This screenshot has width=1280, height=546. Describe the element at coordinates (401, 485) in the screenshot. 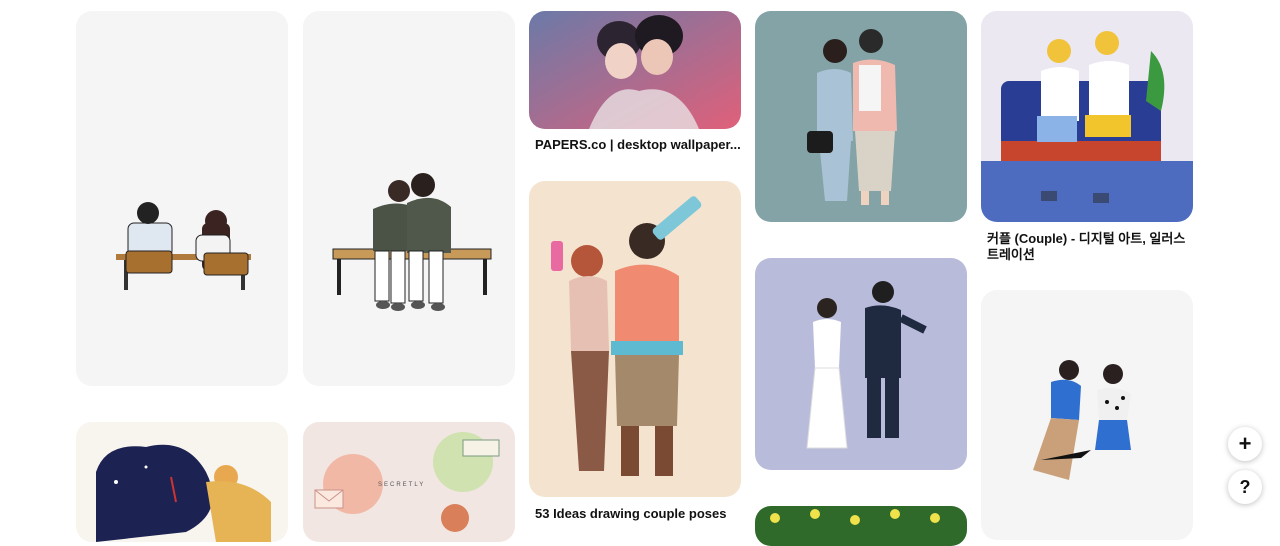

I see `secretly-text: SECRETLY` at that location.